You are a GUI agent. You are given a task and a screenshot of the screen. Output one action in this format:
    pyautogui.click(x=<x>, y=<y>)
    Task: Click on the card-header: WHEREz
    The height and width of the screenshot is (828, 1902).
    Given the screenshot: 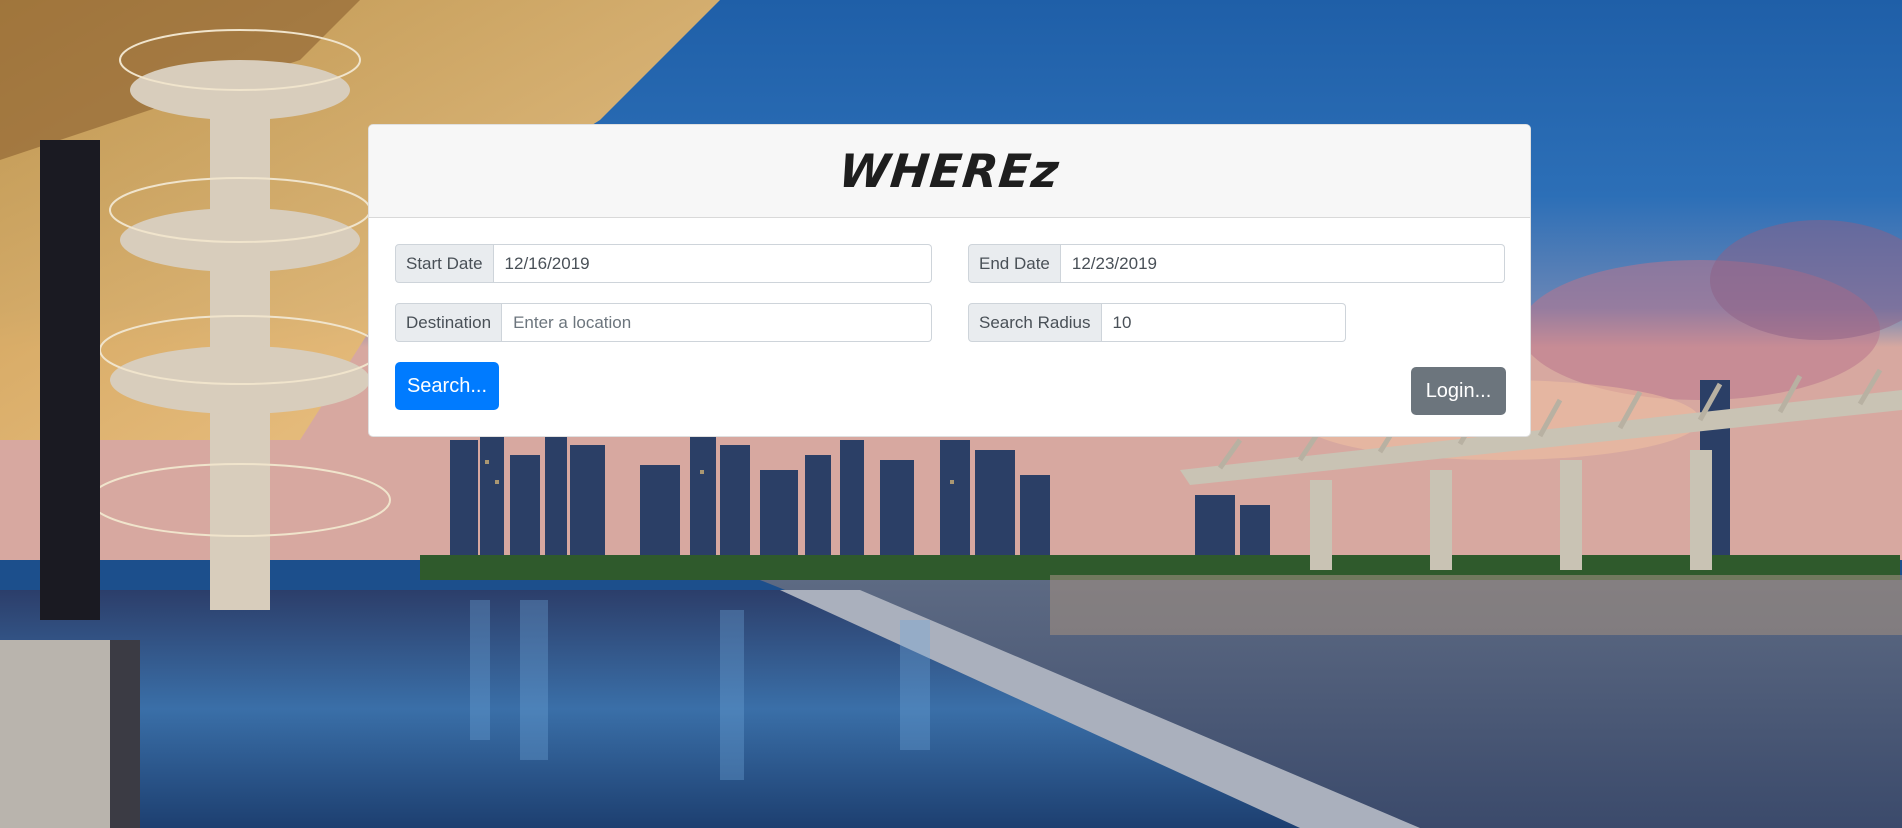 What is the action you would take?
    pyautogui.click(x=949, y=171)
    